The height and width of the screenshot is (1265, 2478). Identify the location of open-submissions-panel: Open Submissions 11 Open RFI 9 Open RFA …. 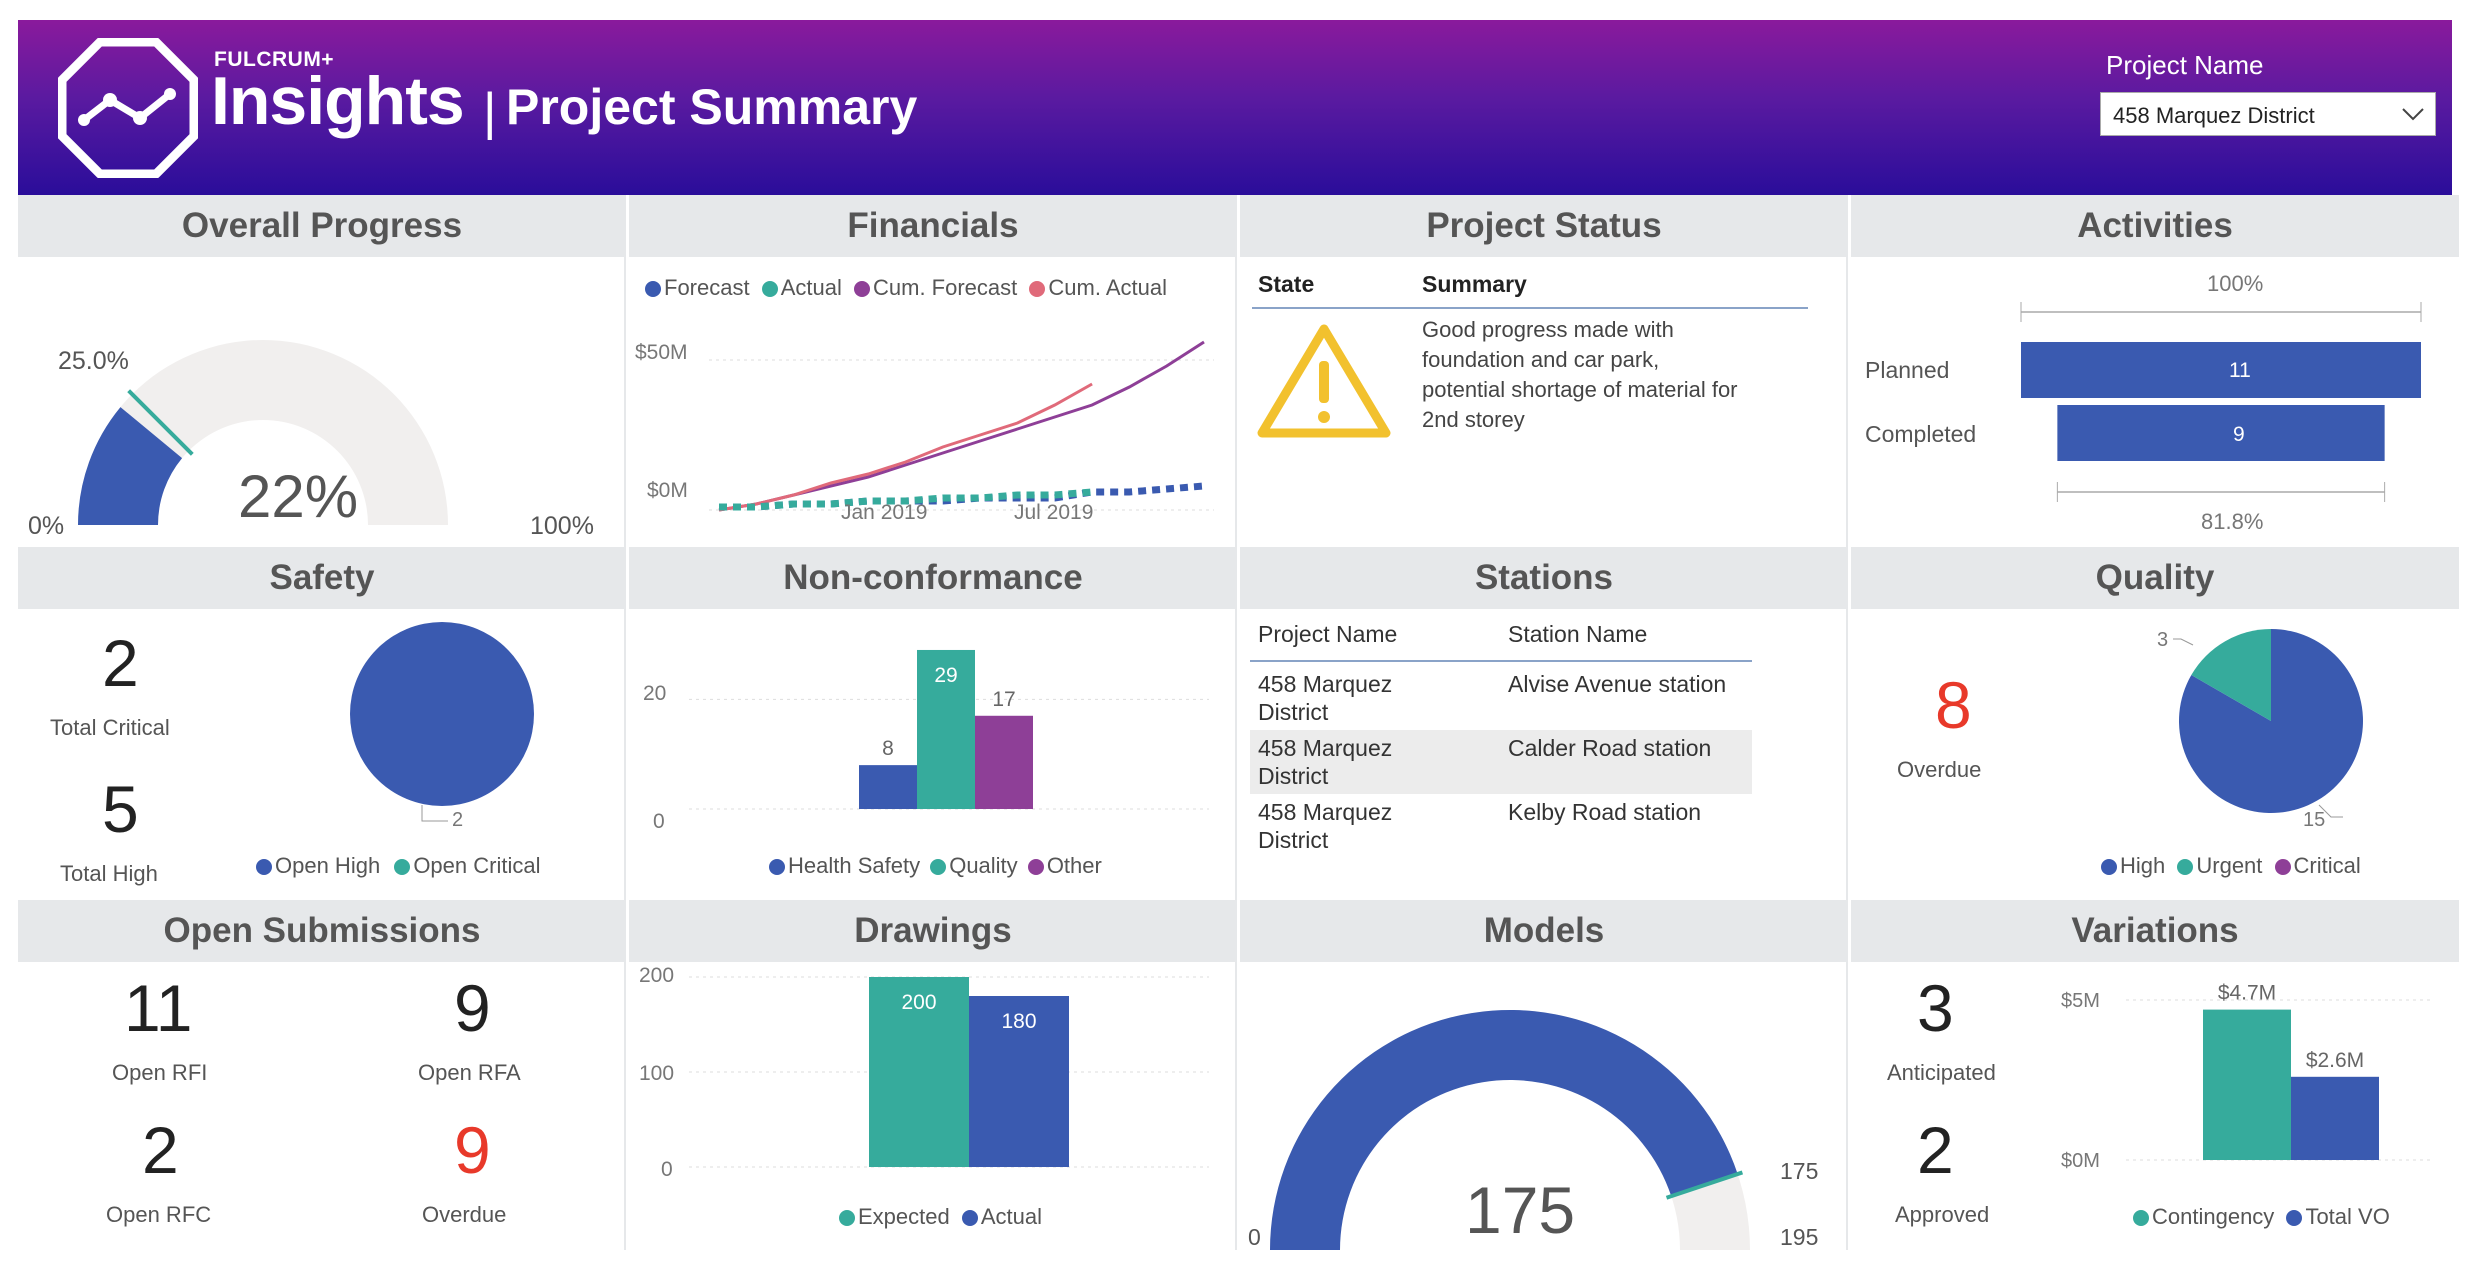
(322, 1075).